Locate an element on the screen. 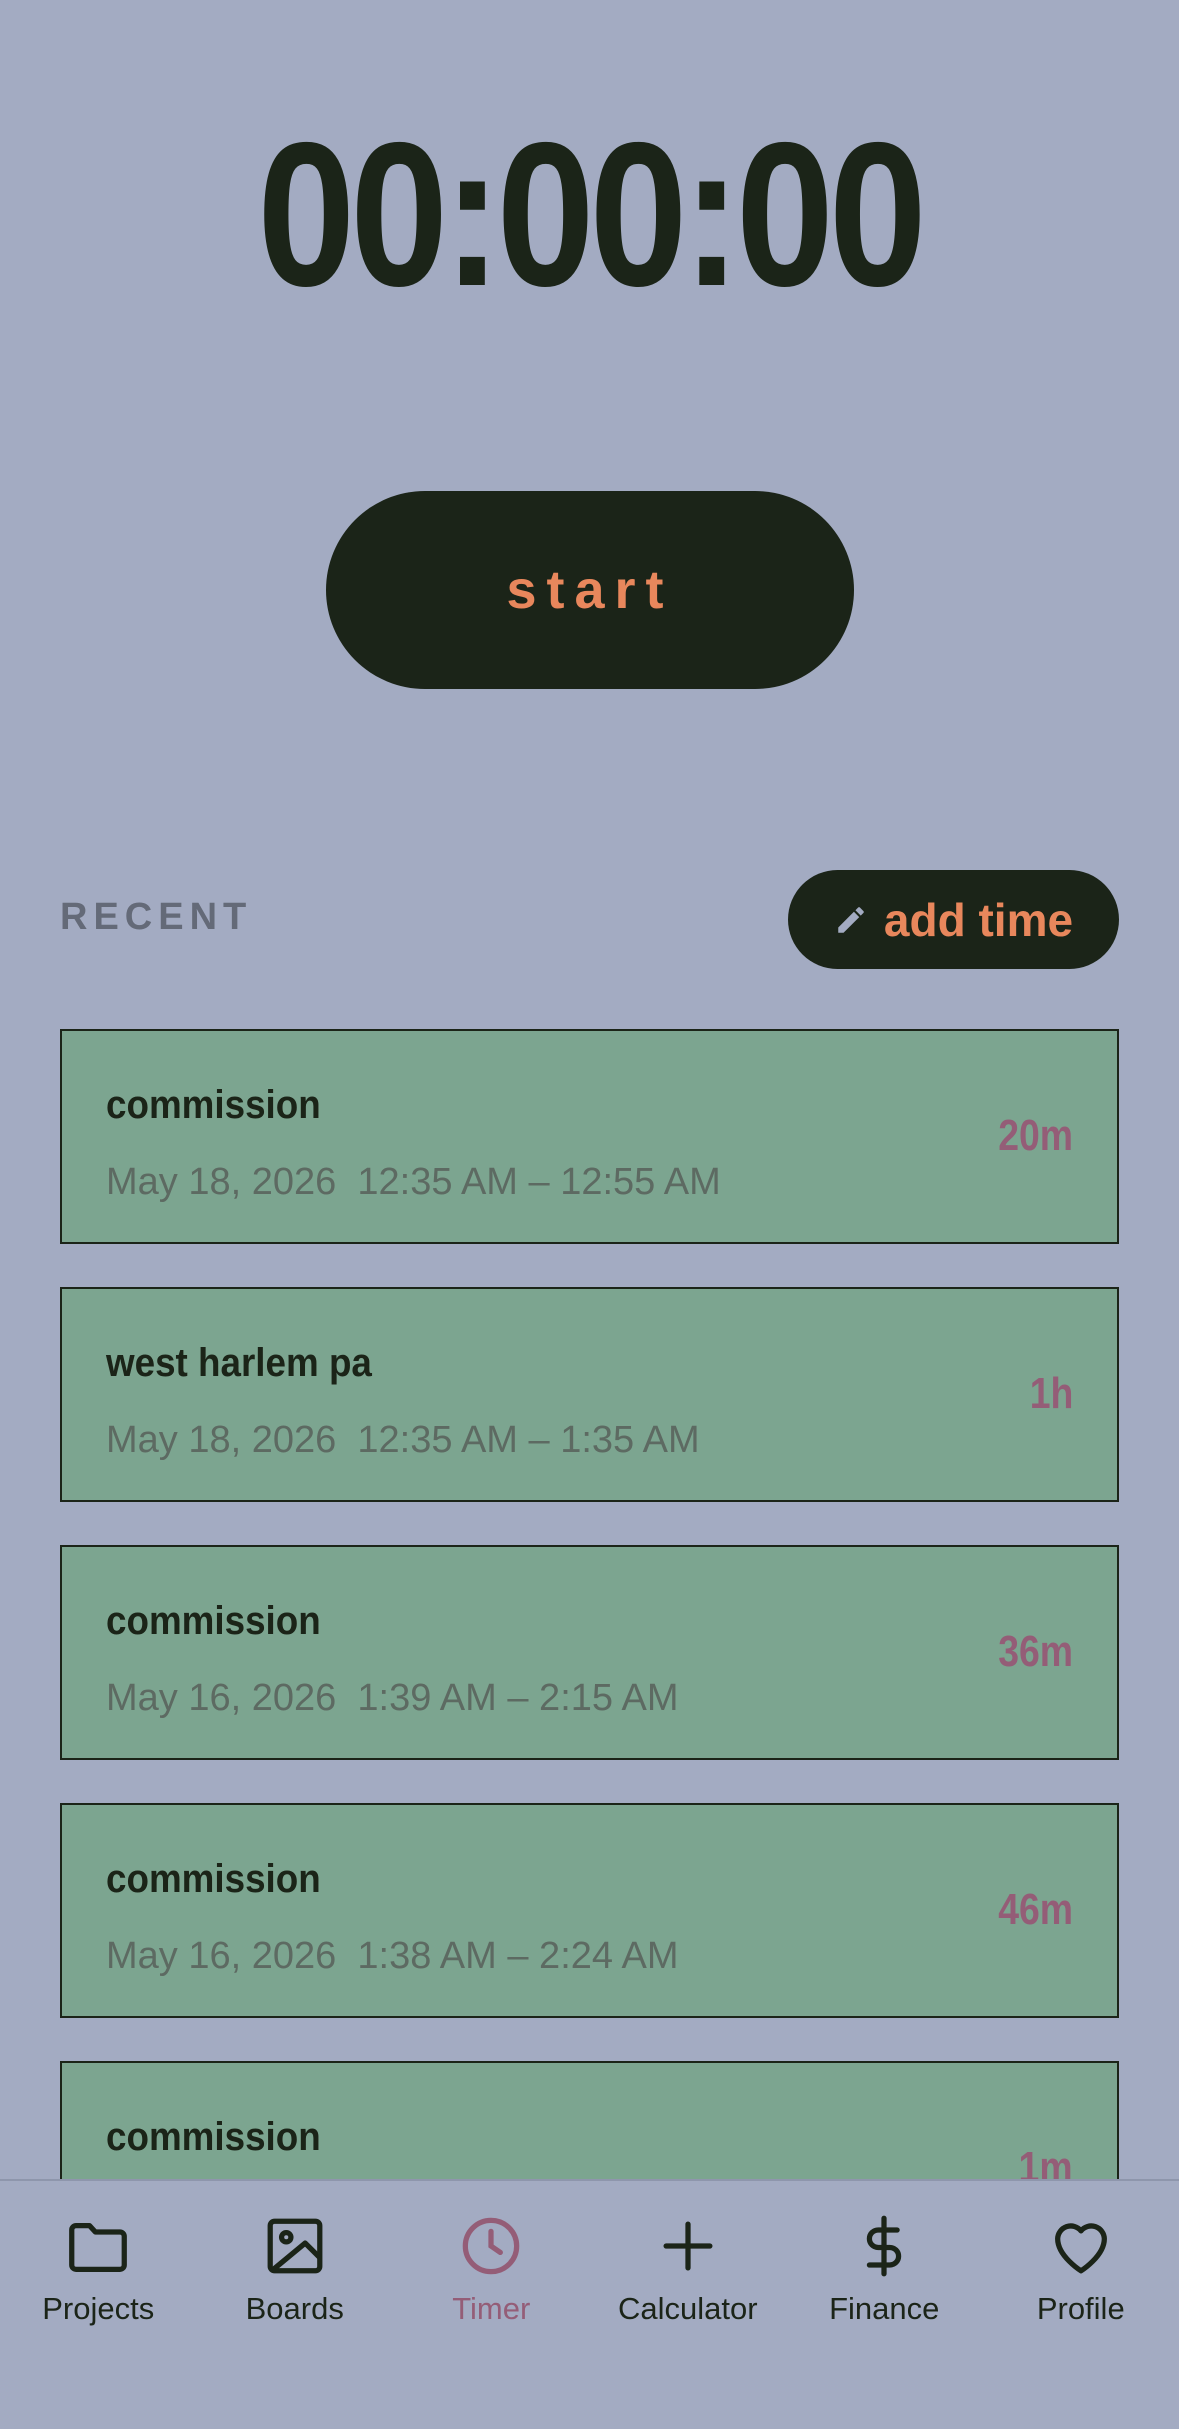 This screenshot has width=1179, height=2429. entry-range: 1:38 AM – 2:24 AM is located at coordinates (518, 1956).